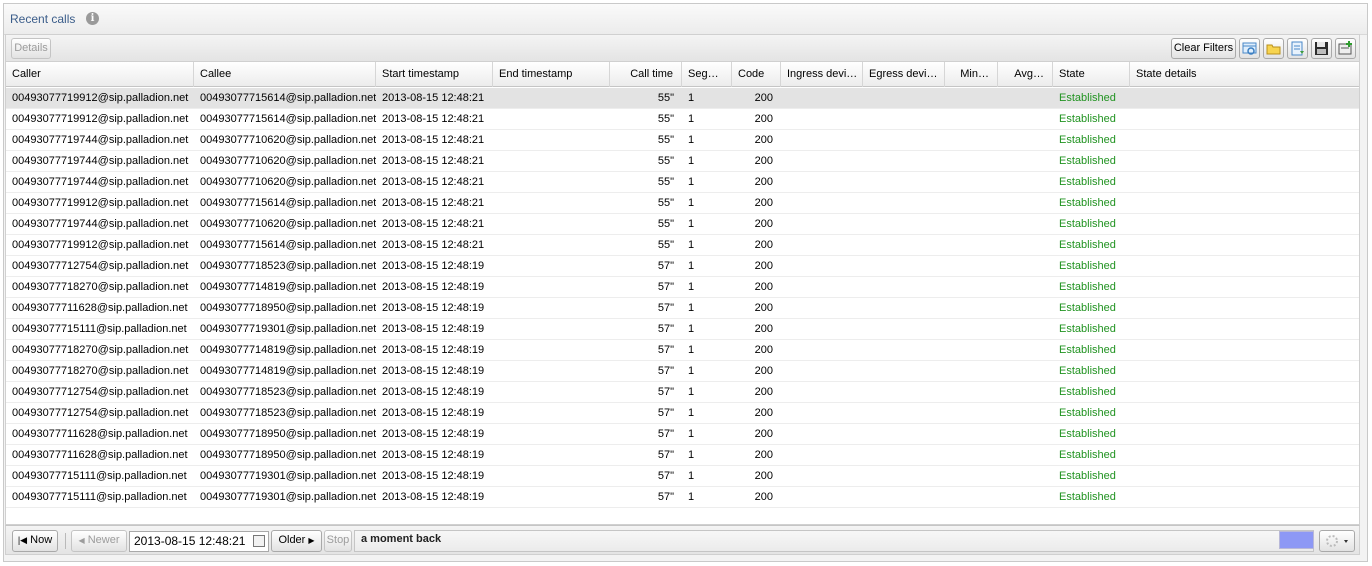  Describe the element at coordinates (434, 74) in the screenshot. I see `column-header-start-timestamp: Start timestamp` at that location.